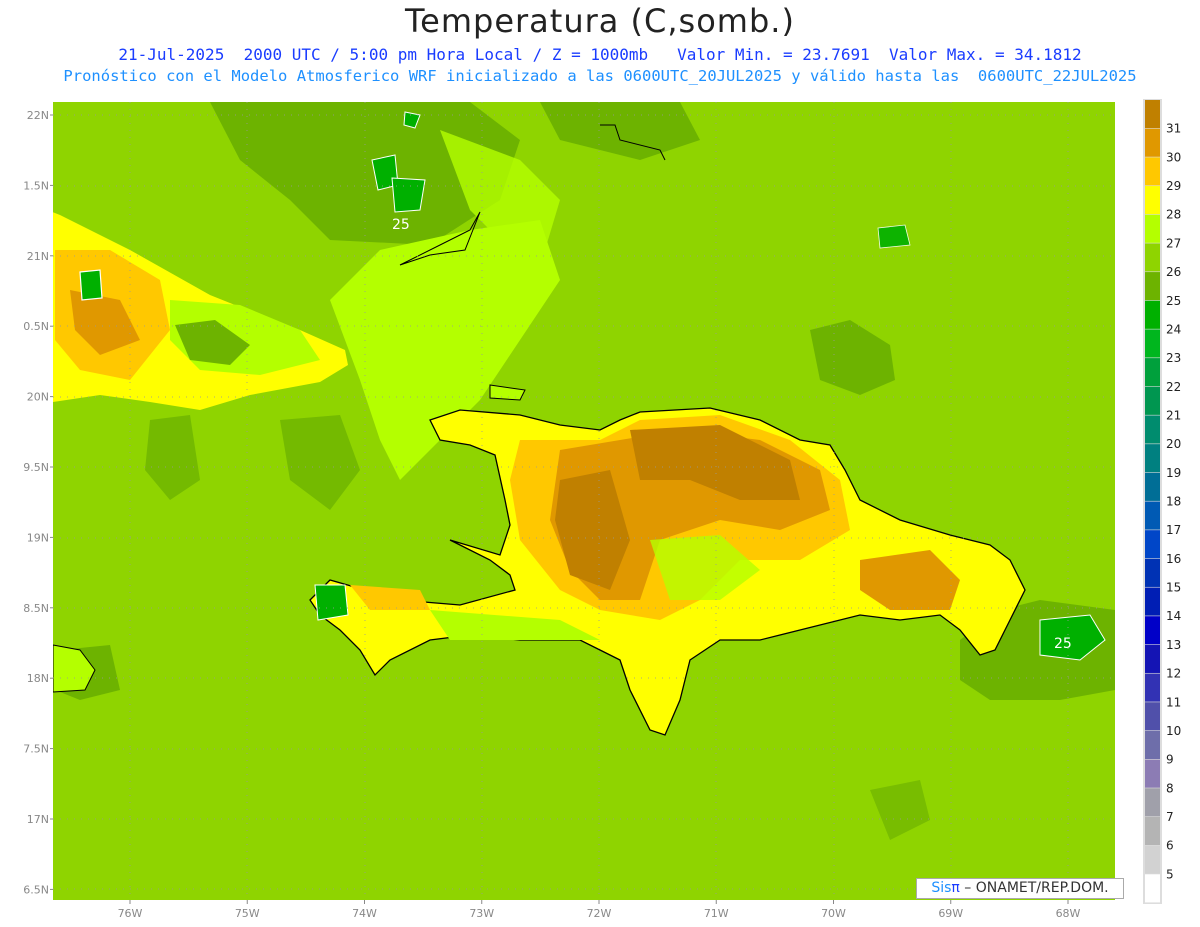  I want to click on lon-tick-label: 69W, so click(950, 913).